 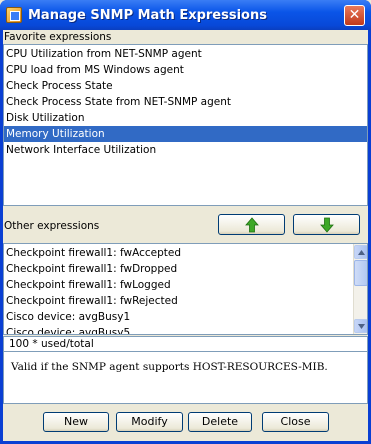 I want to click on close-button: Close, so click(x=295, y=422).